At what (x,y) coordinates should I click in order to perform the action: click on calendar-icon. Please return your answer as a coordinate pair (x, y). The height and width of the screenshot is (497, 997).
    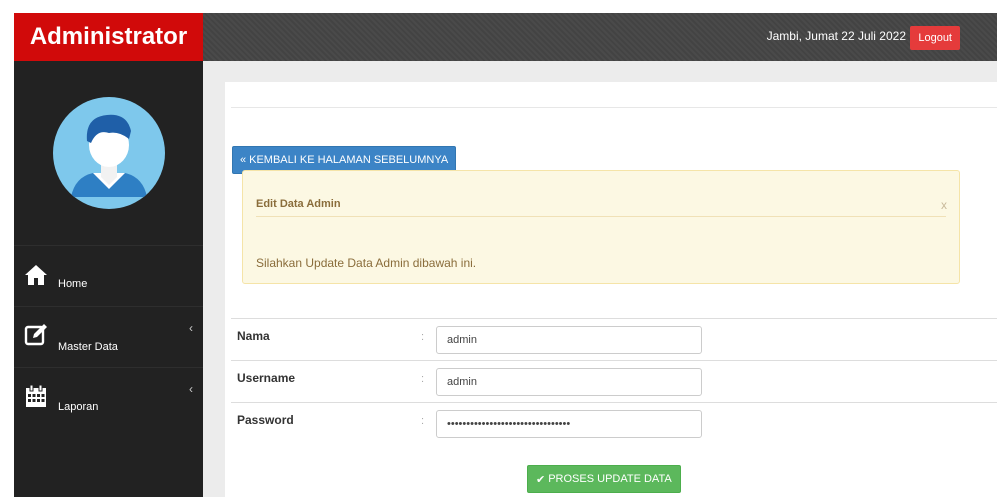
    Looking at the image, I should click on (36, 395).